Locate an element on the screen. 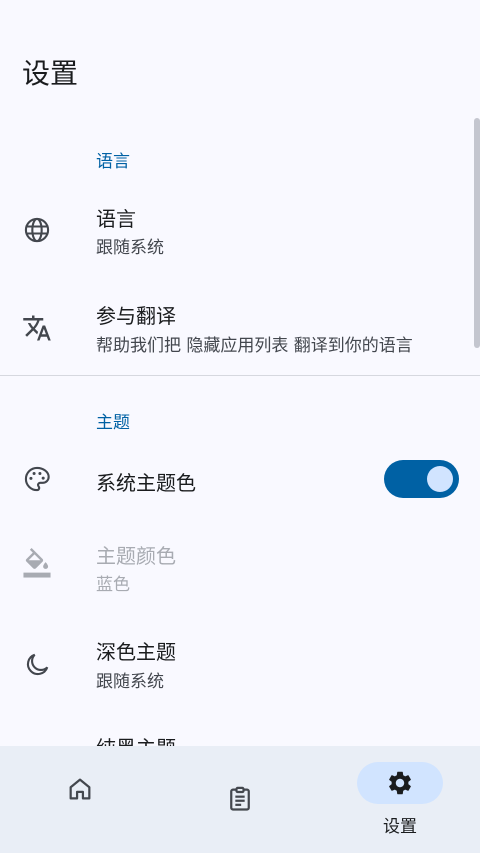  switch-thumb is located at coordinates (440, 479).